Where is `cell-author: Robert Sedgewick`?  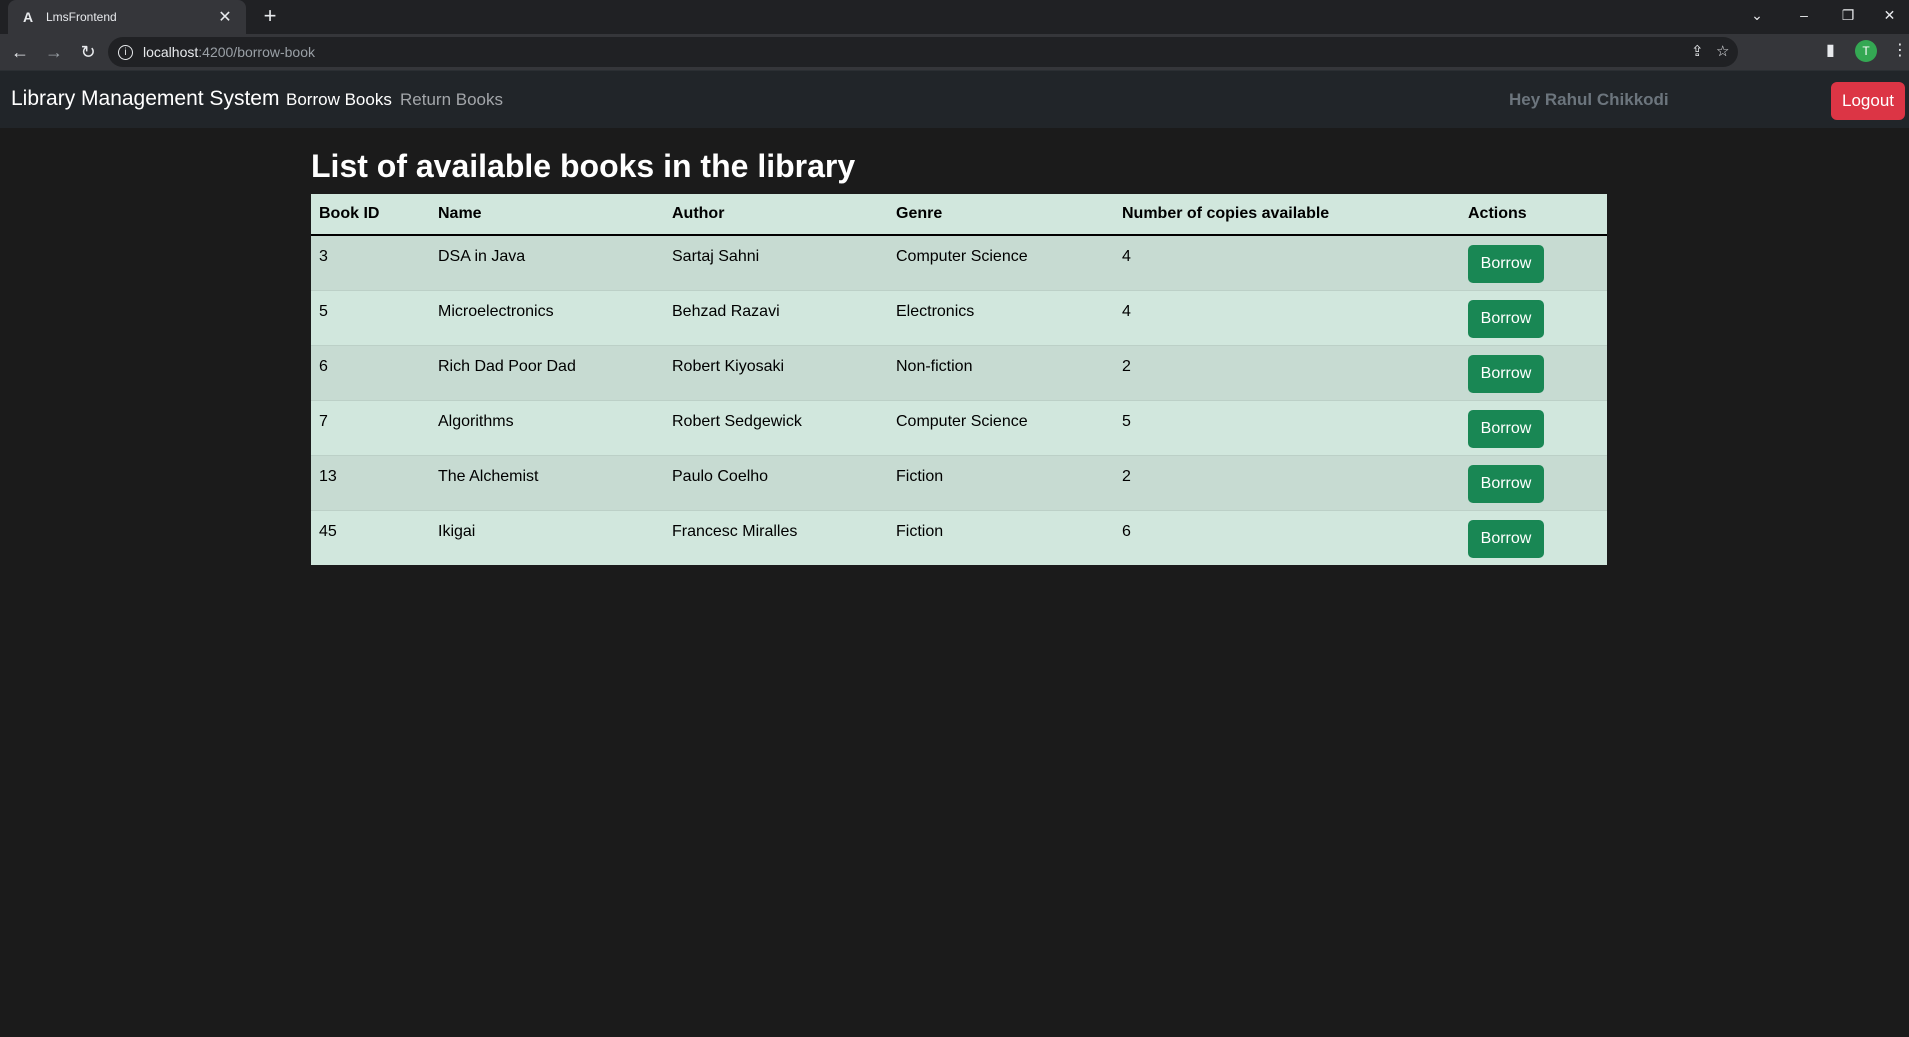
cell-author: Robert Sedgewick is located at coordinates (776, 428).